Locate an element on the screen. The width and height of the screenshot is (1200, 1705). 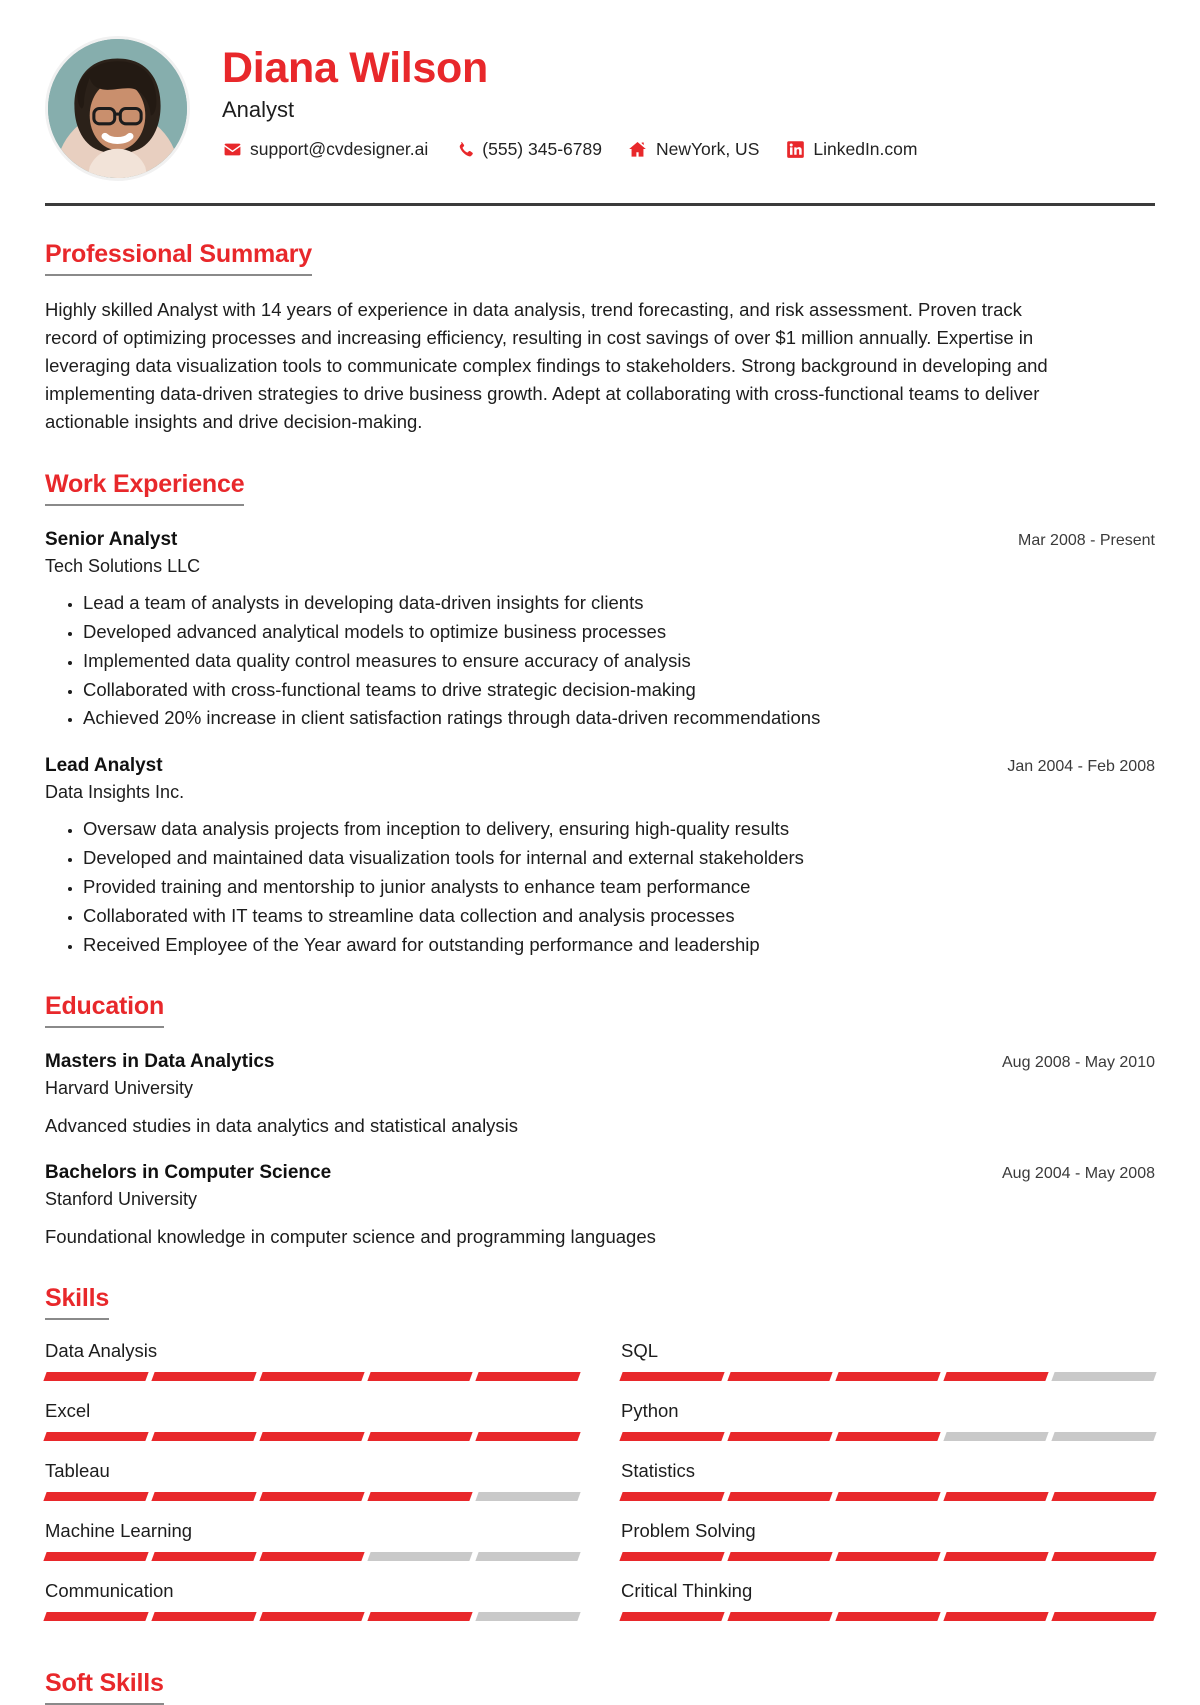
email-icon is located at coordinates (232, 150).